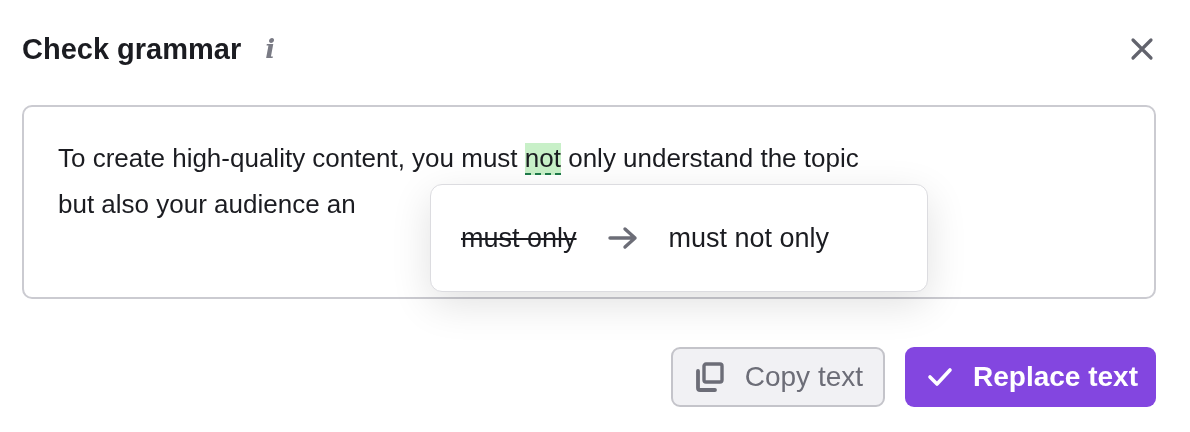 Image resolution: width=1190 pixels, height=432 pixels. Describe the element at coordinates (749, 238) in the screenshot. I see `suggested-phrase: must not only` at that location.